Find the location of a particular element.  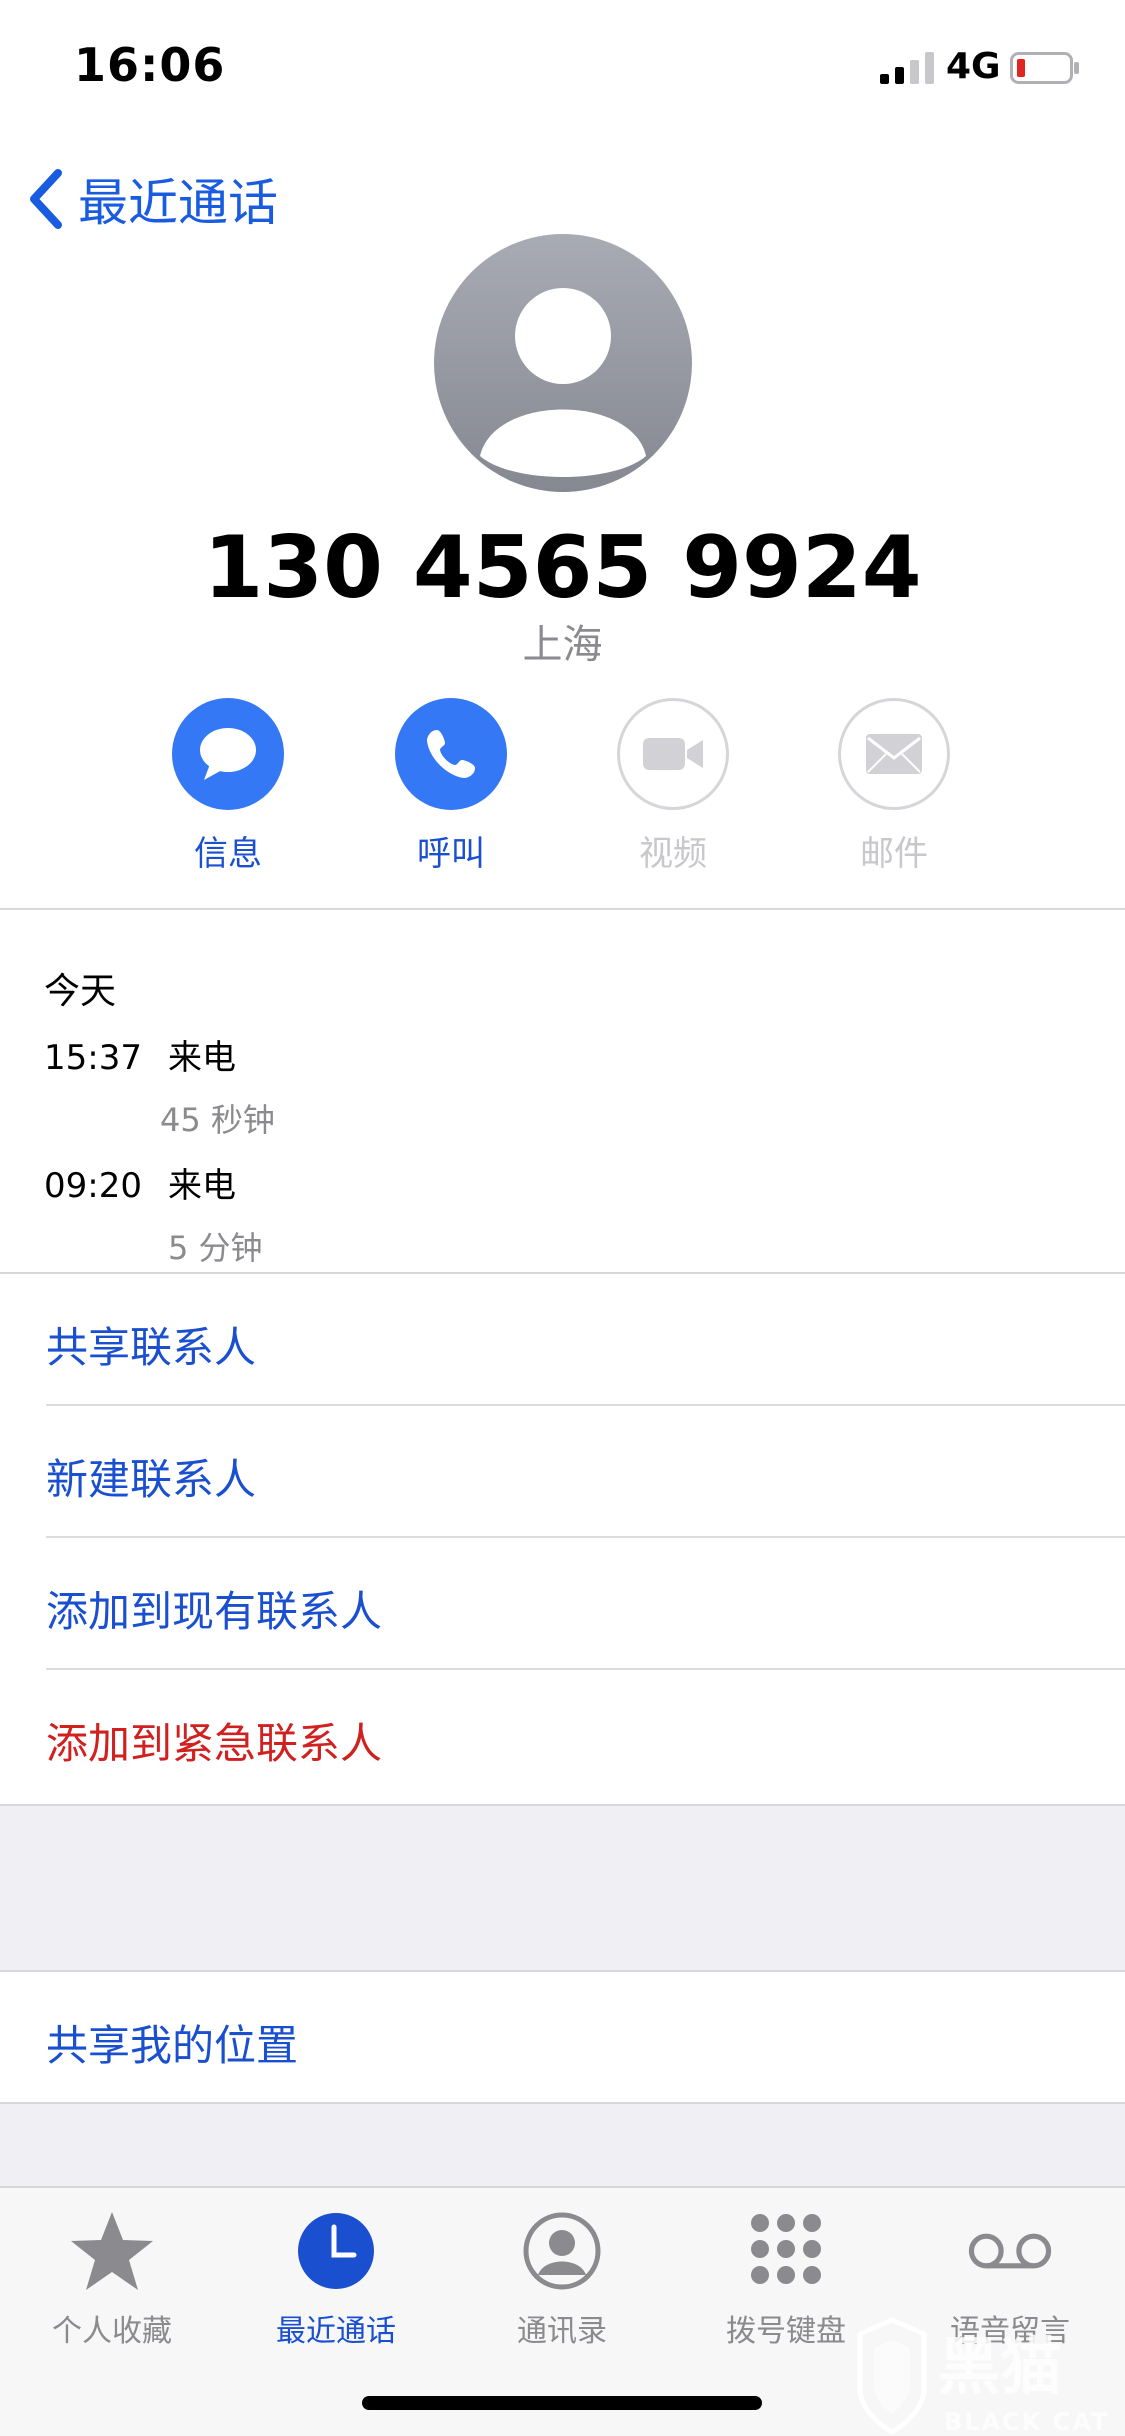

mail-button: 邮件 is located at coordinates (894, 786).